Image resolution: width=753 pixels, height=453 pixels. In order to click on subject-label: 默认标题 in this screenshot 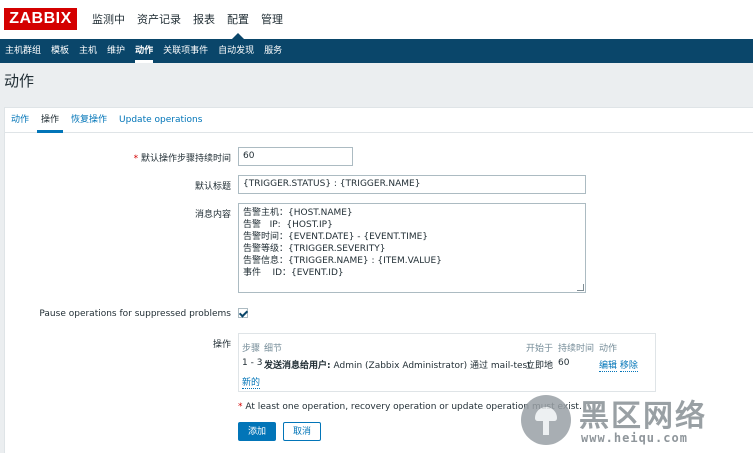, I will do `click(212, 187)`.